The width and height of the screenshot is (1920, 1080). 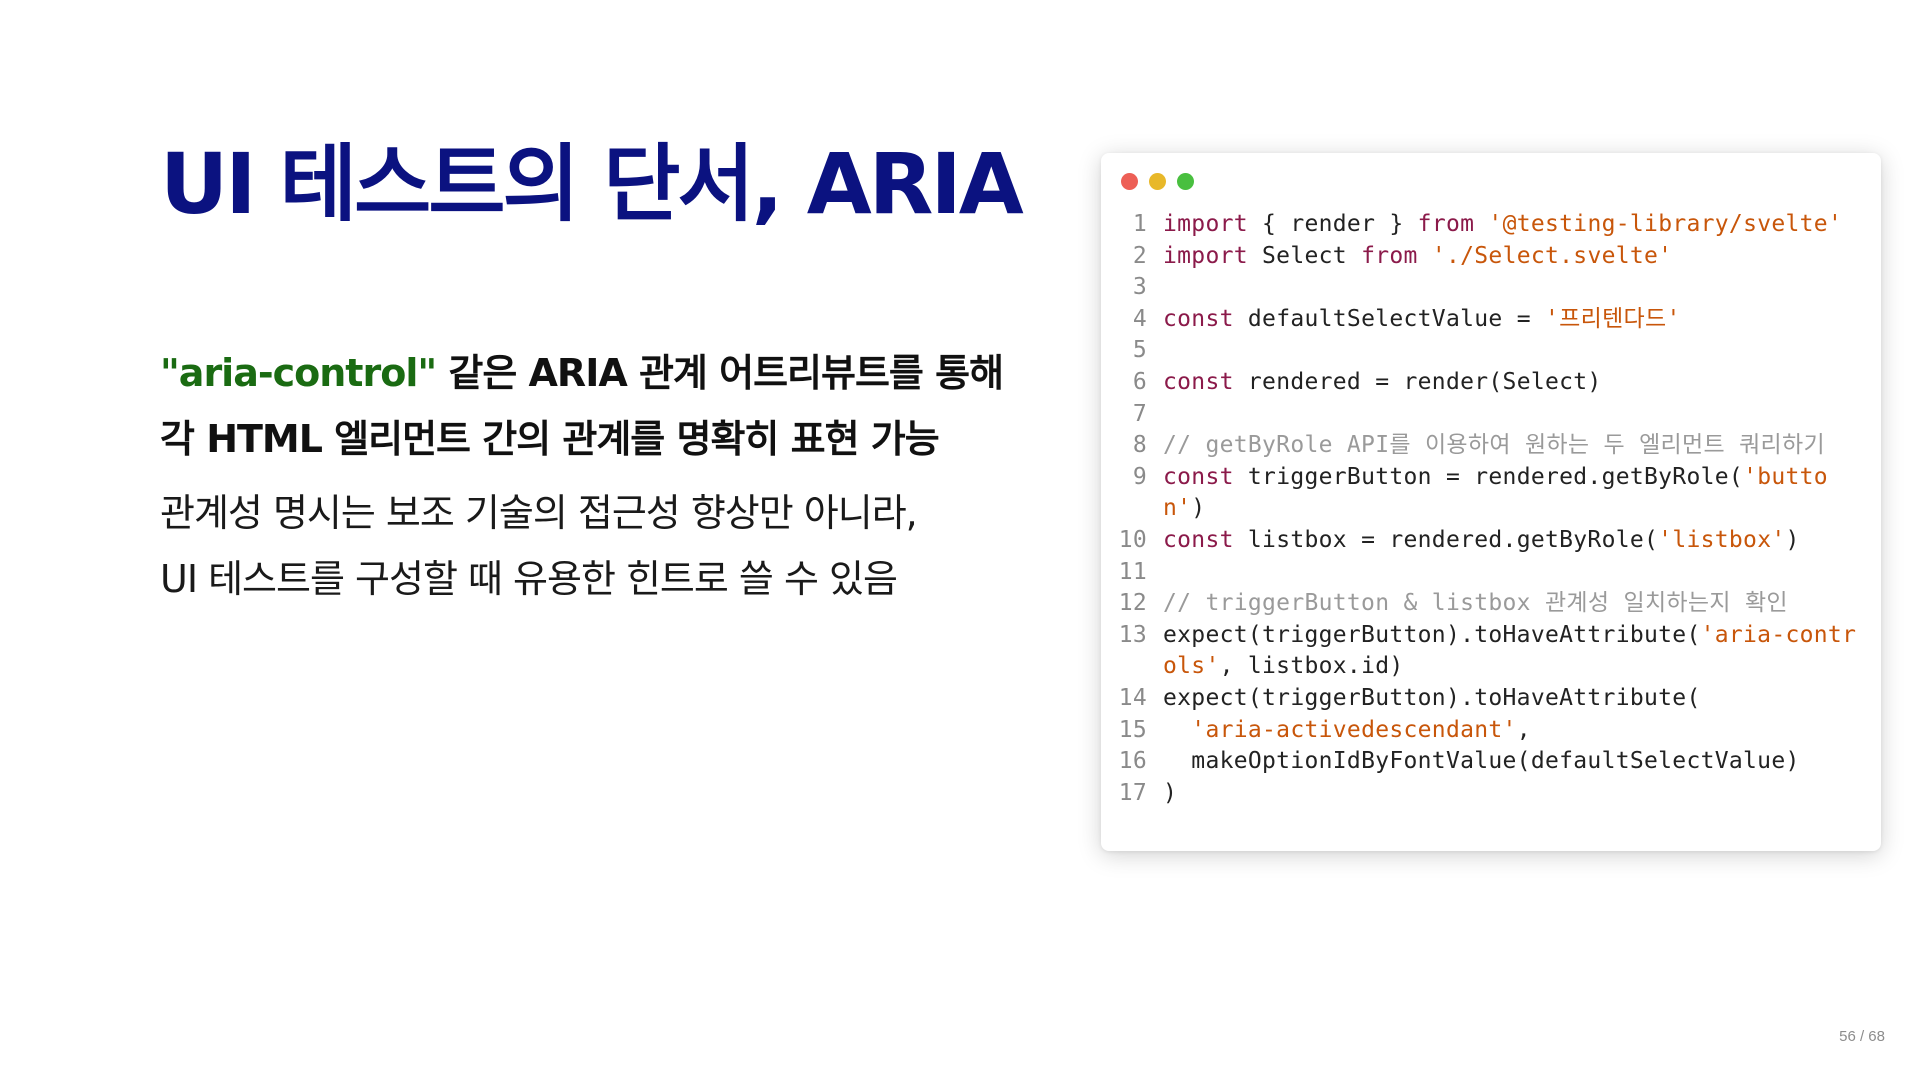 I want to click on code-line: 5, so click(x=1491, y=351).